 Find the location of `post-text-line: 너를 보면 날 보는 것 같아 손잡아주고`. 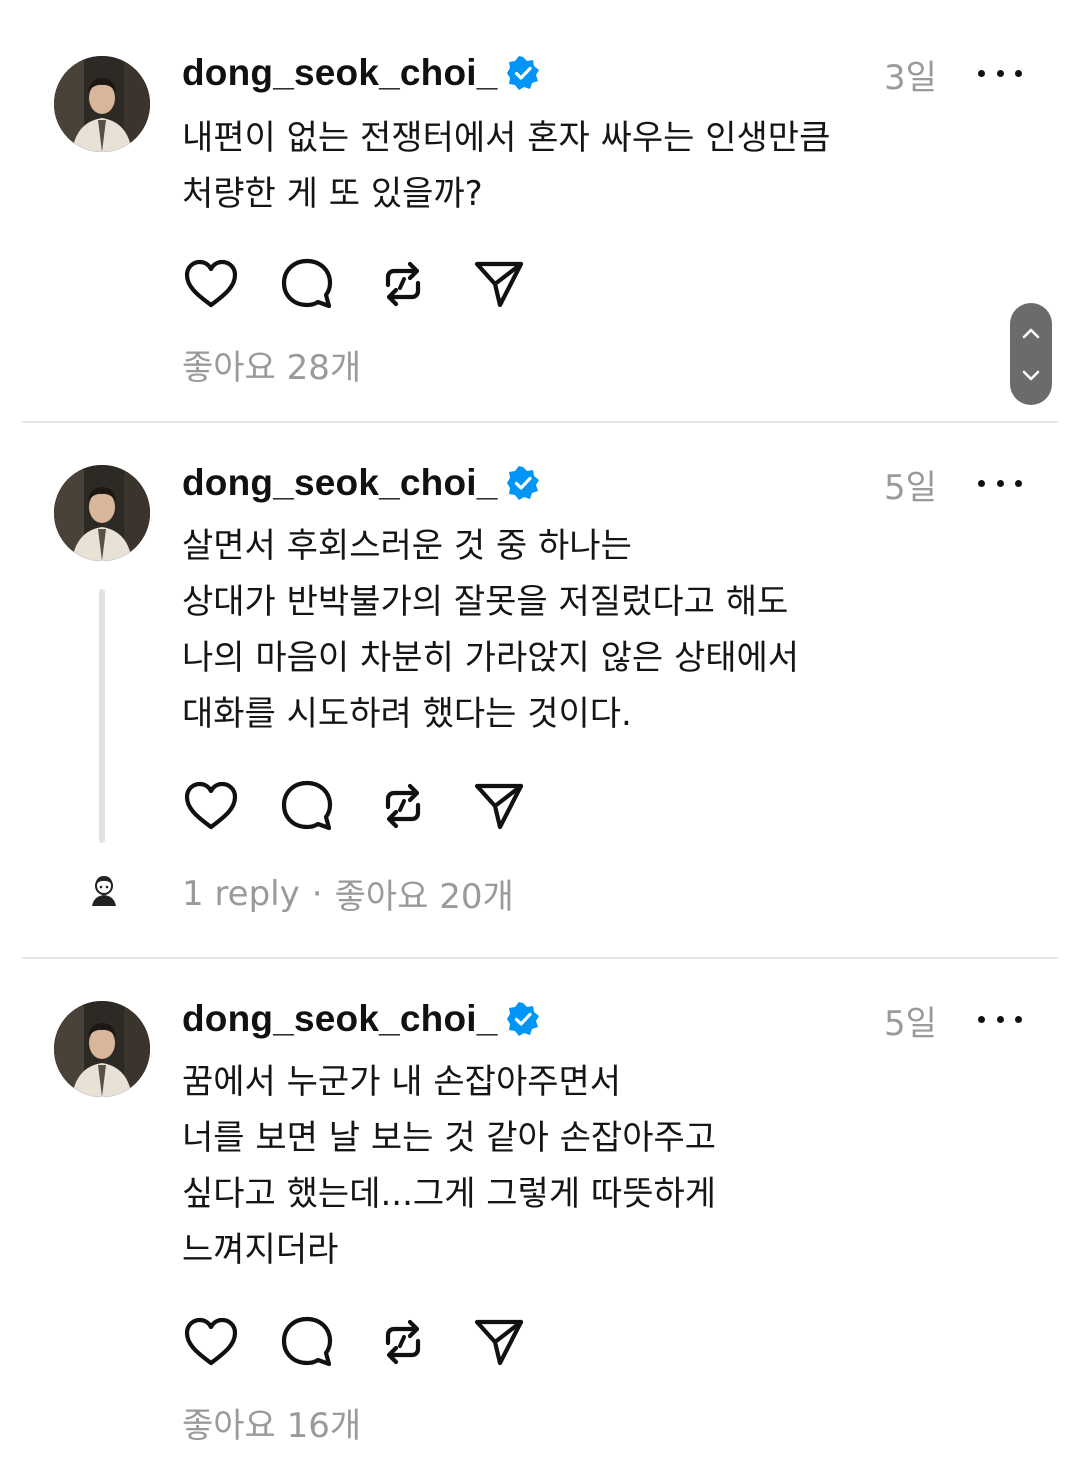

post-text-line: 너를 보면 날 보는 것 같아 손잡아주고 is located at coordinates (449, 1138).